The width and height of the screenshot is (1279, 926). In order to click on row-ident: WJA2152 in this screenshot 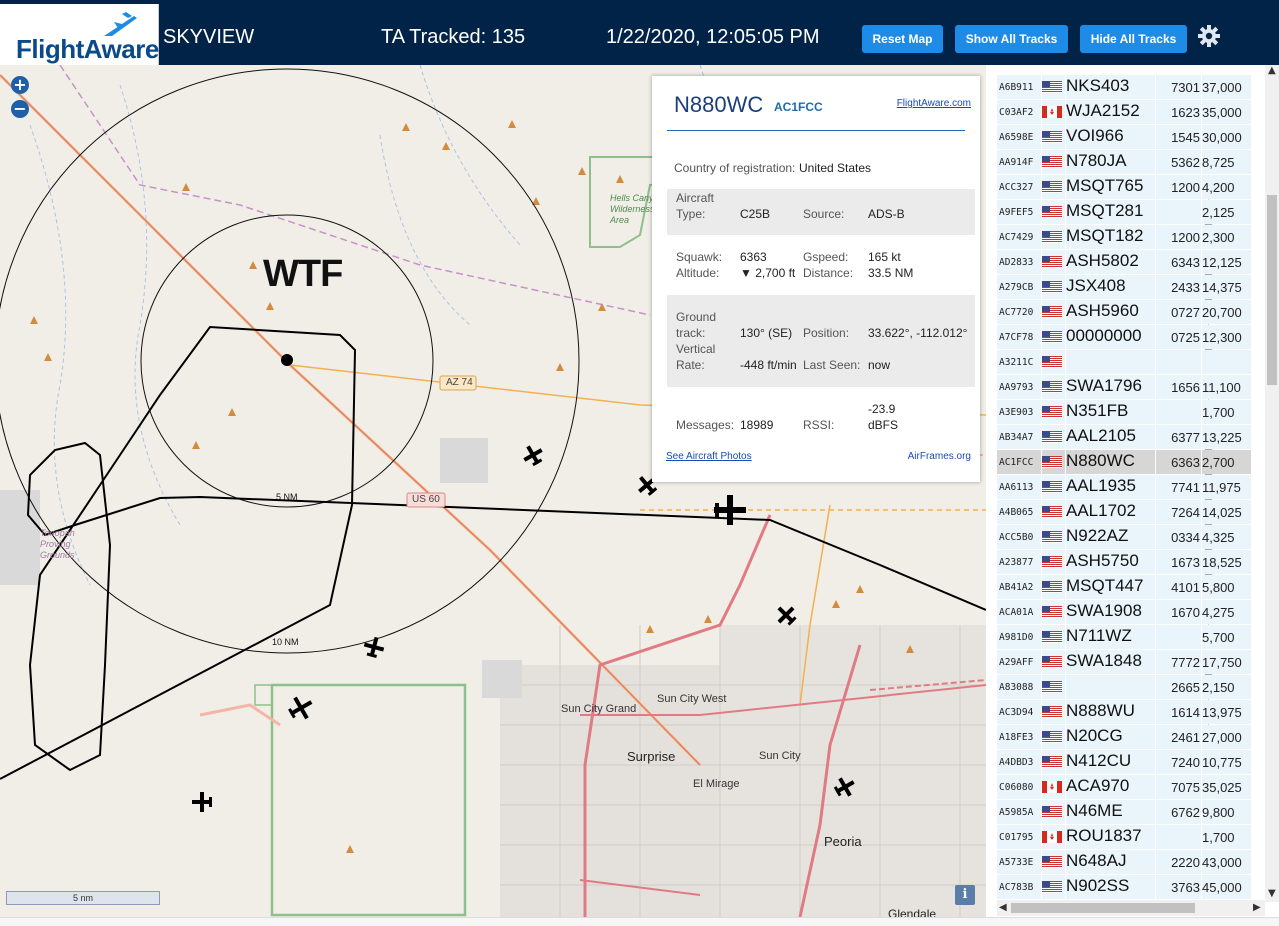, I will do `click(1103, 110)`.